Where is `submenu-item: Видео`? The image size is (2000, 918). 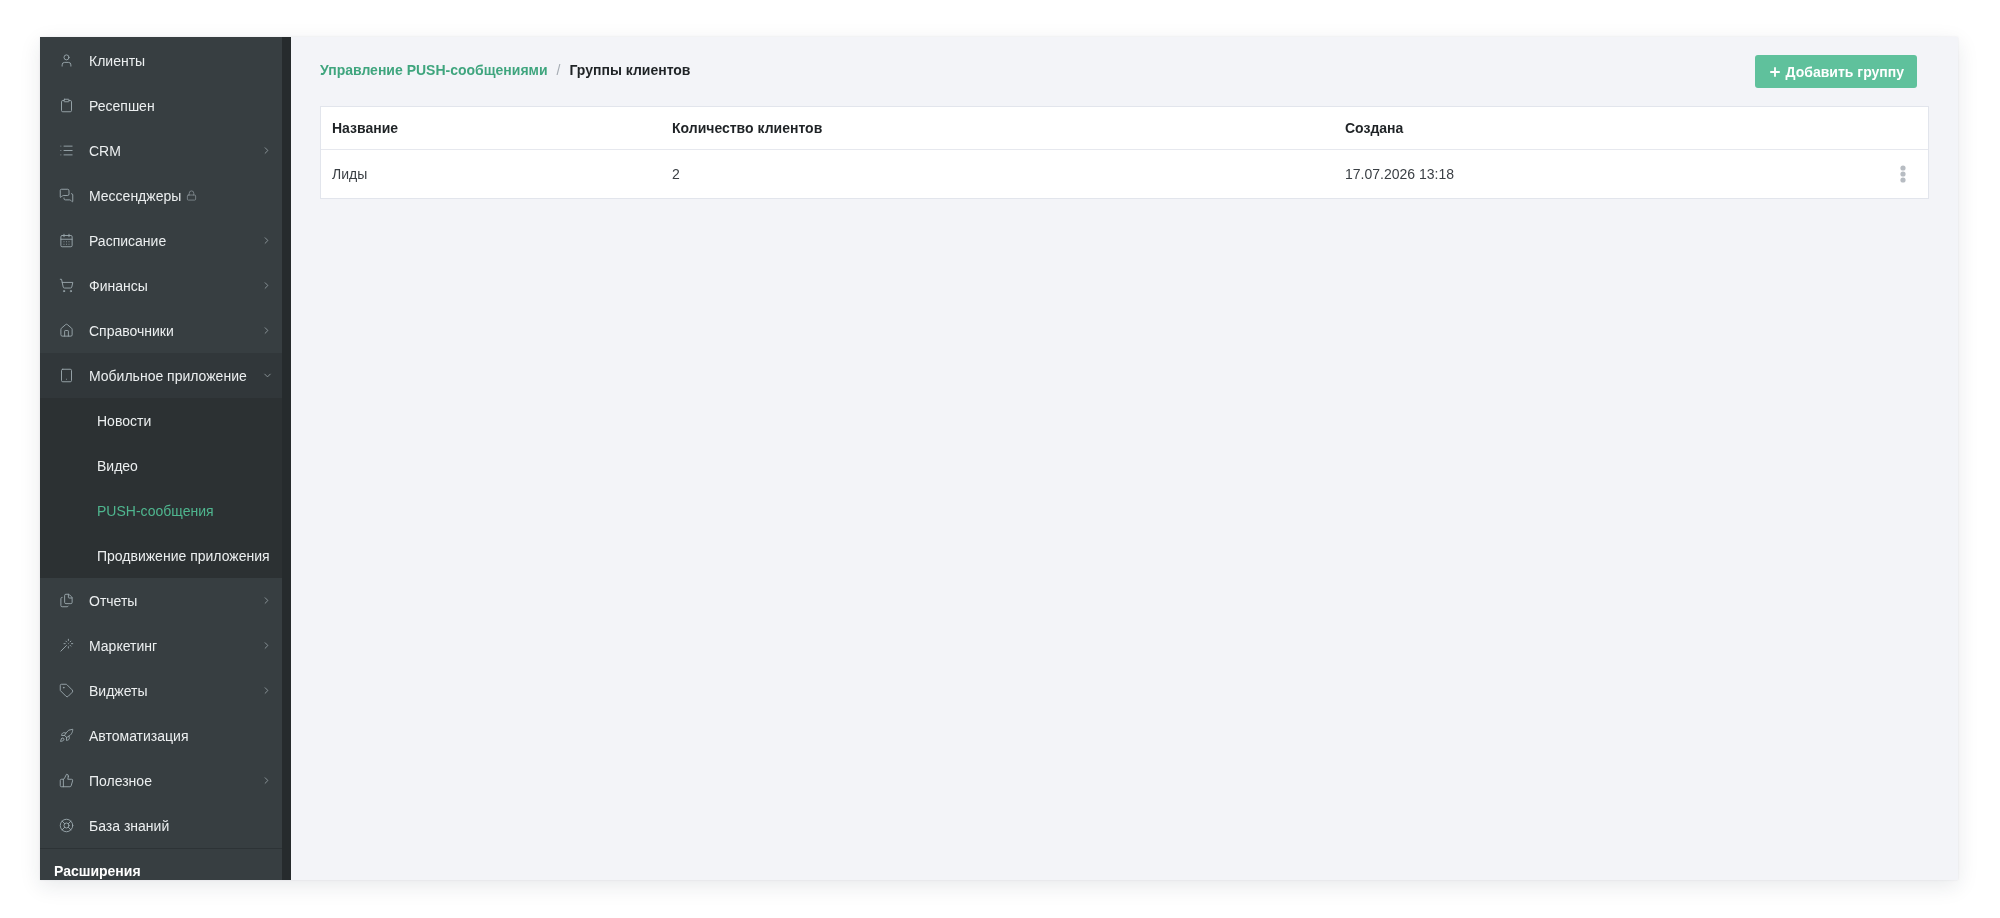 submenu-item: Видео is located at coordinates (161, 465).